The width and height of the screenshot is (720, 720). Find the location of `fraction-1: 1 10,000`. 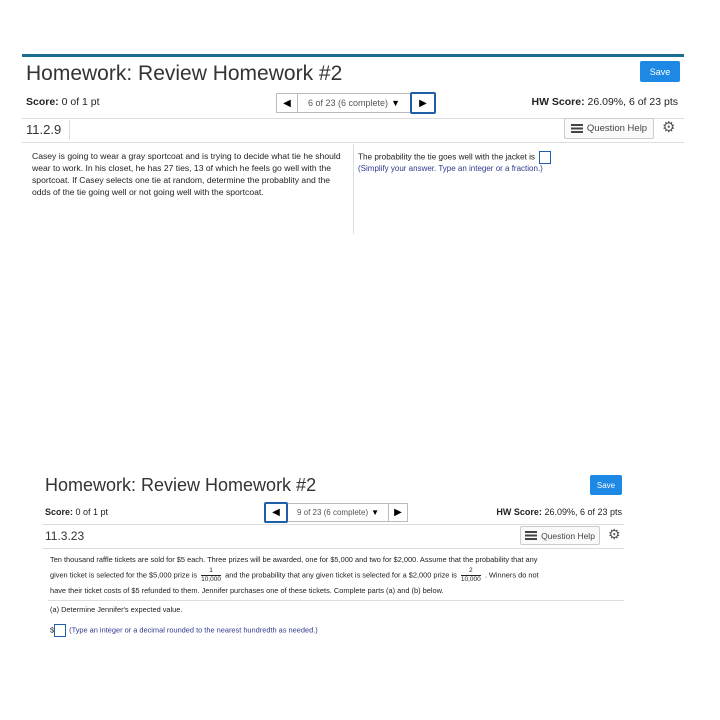

fraction-1: 1 10,000 is located at coordinates (211, 575).